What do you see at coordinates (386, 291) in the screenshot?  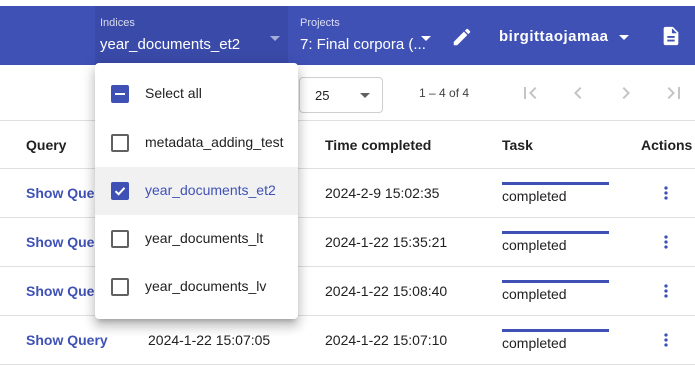 I see `time-completed-cell: 2024-1-22 15:08:40` at bounding box center [386, 291].